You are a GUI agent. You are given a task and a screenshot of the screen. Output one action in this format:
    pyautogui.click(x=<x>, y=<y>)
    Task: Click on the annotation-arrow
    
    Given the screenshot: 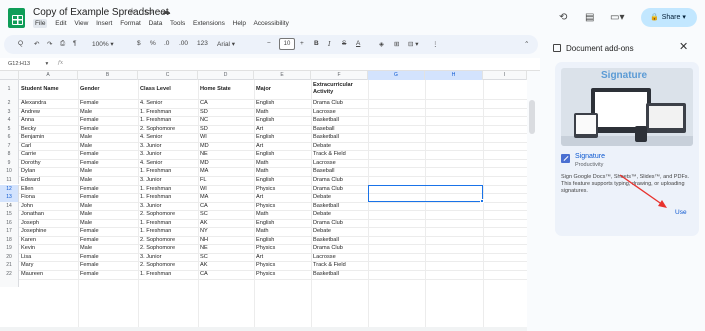 What is the action you would take?
    pyautogui.click(x=643, y=191)
    